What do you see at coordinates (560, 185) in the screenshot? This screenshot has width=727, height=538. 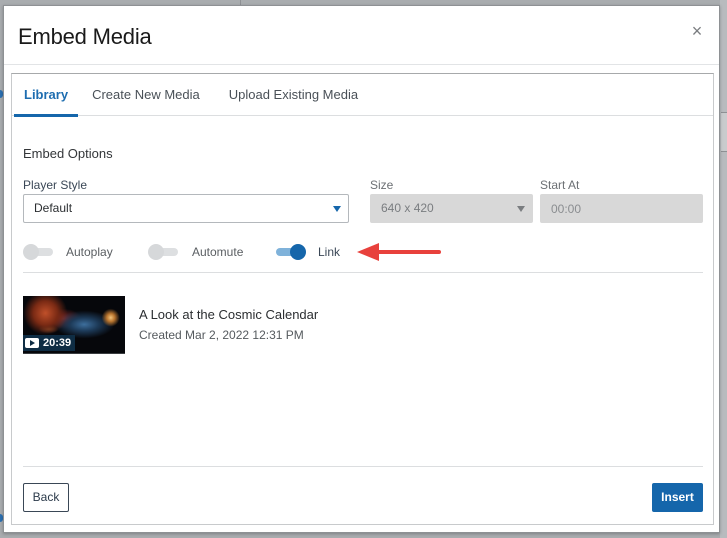 I see `start-at-label: Start At` at bounding box center [560, 185].